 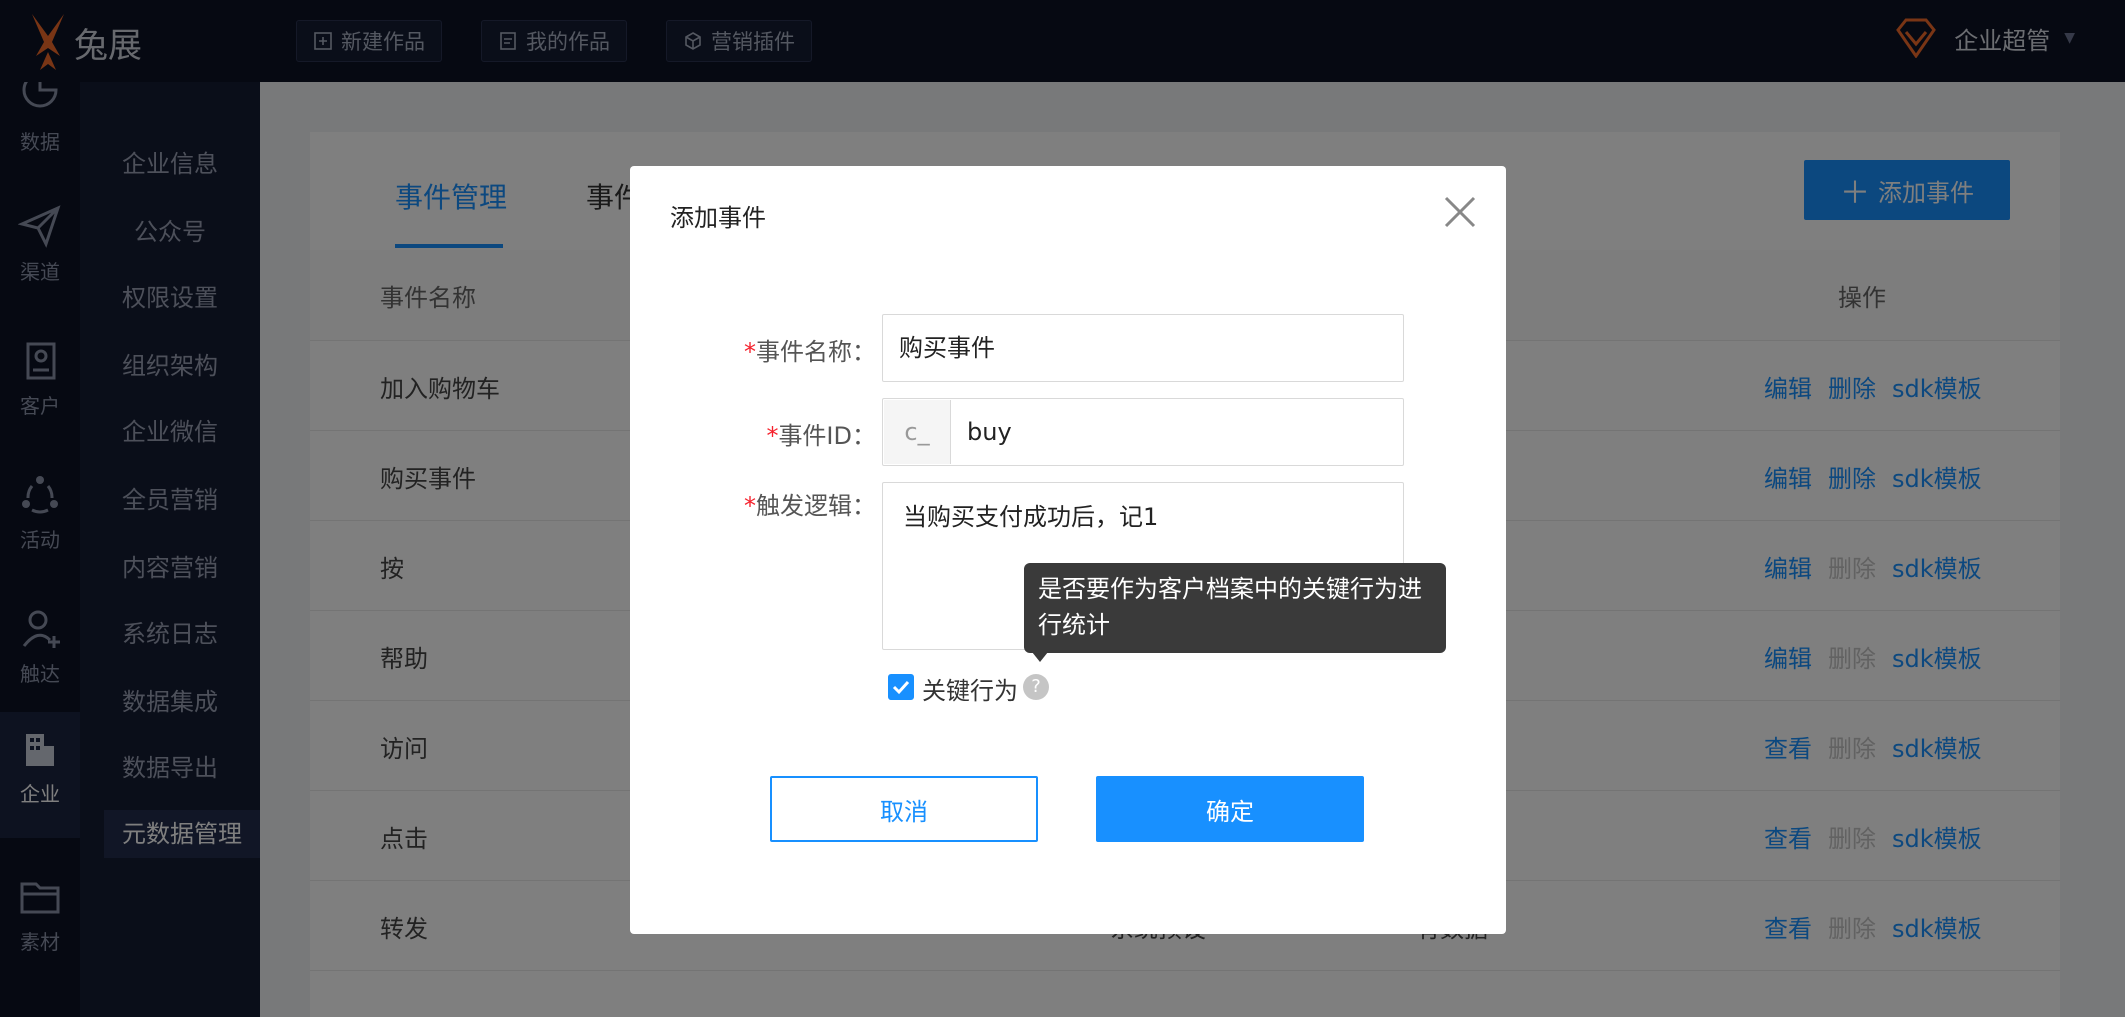 What do you see at coordinates (827, 436) in the screenshot?
I see `event-id-label-text: 事件ID：` at bounding box center [827, 436].